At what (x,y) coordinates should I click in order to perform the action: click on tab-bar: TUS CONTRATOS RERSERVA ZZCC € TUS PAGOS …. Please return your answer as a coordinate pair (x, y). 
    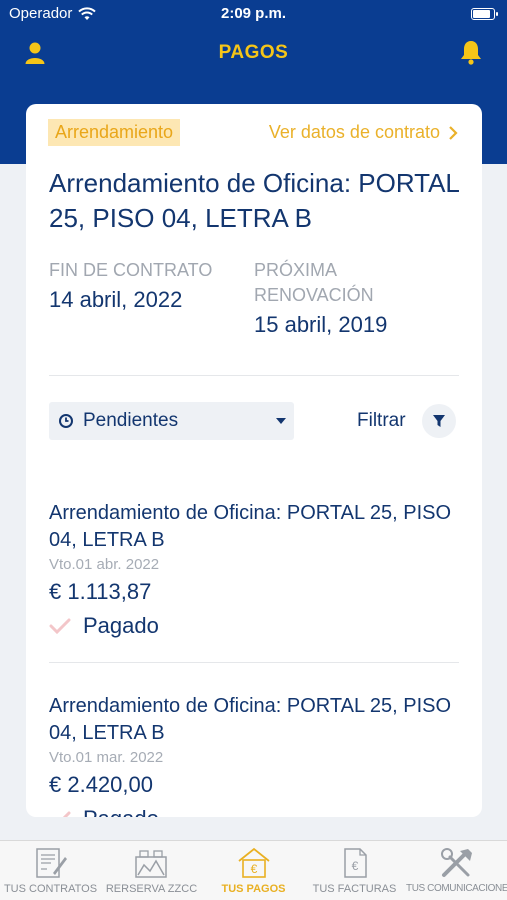
    Looking at the image, I should click on (253, 870).